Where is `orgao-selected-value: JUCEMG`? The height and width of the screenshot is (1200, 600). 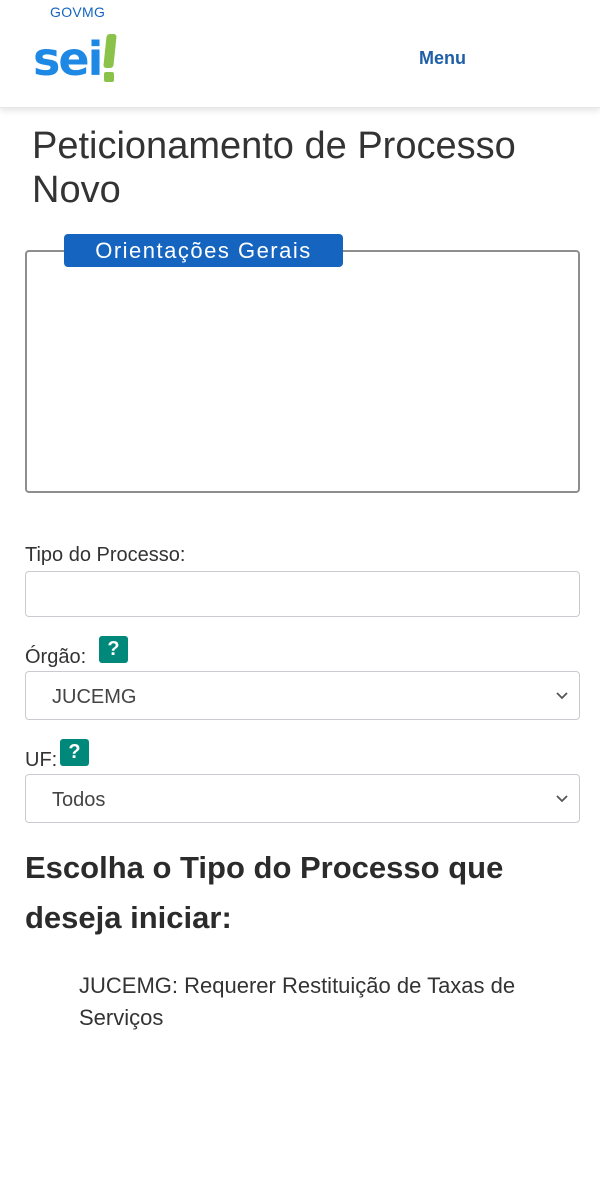 orgao-selected-value: JUCEMG is located at coordinates (94, 697).